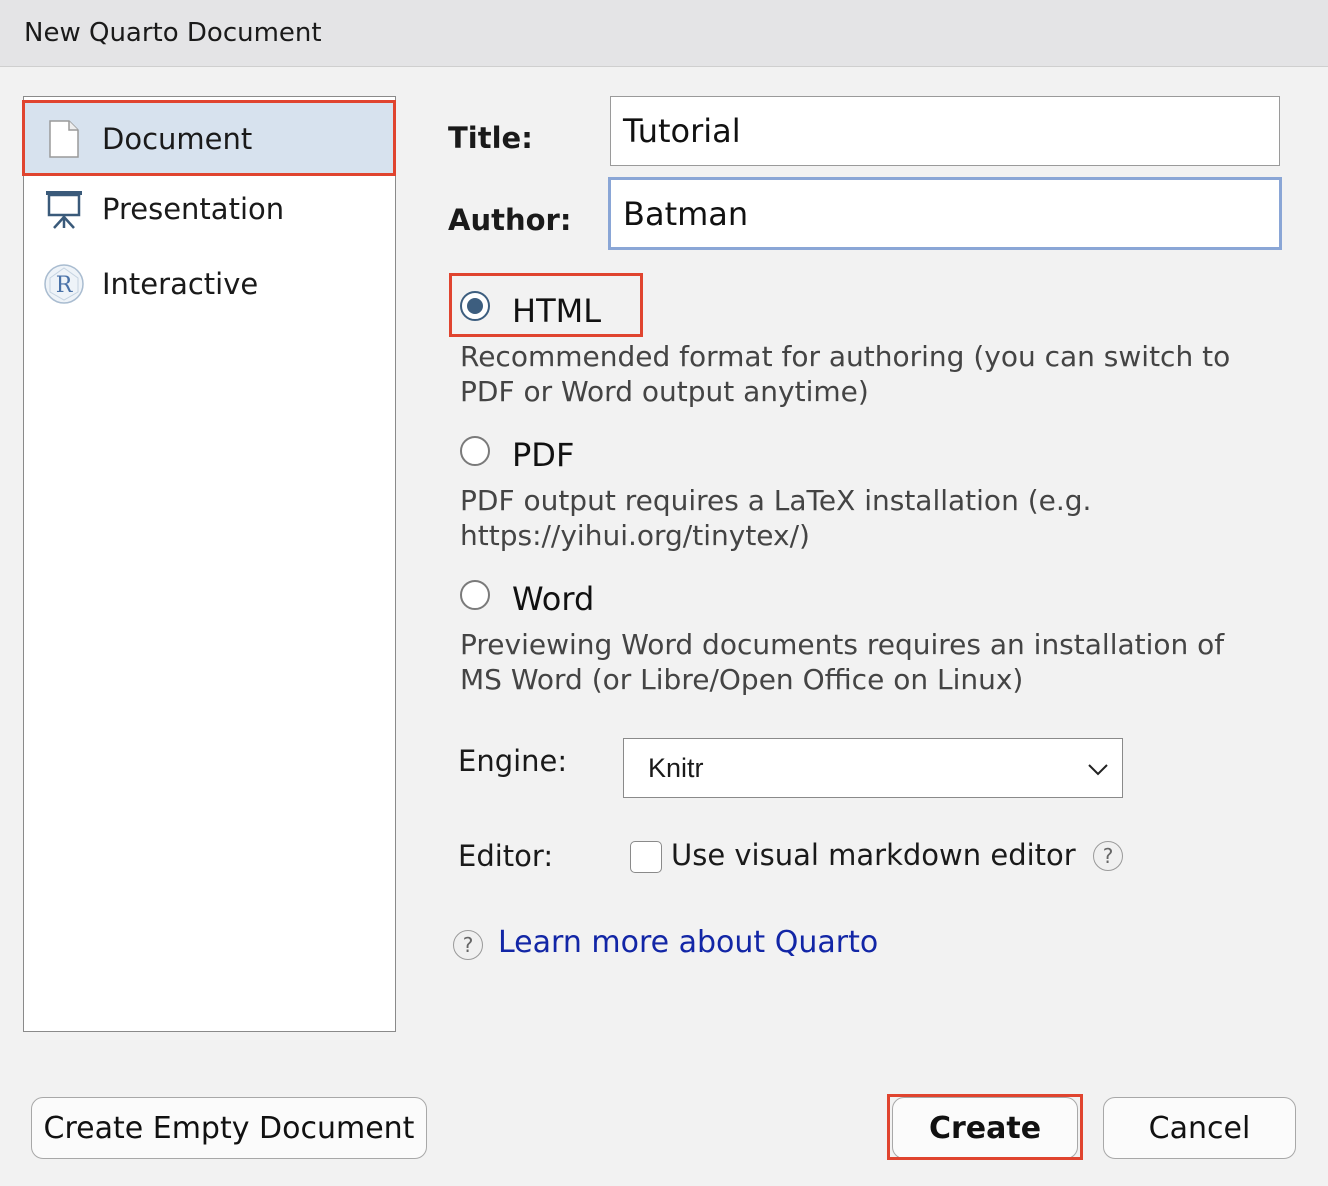 This screenshot has width=1328, height=1186. I want to click on sidebar-item-label: Interactive, so click(180, 284).